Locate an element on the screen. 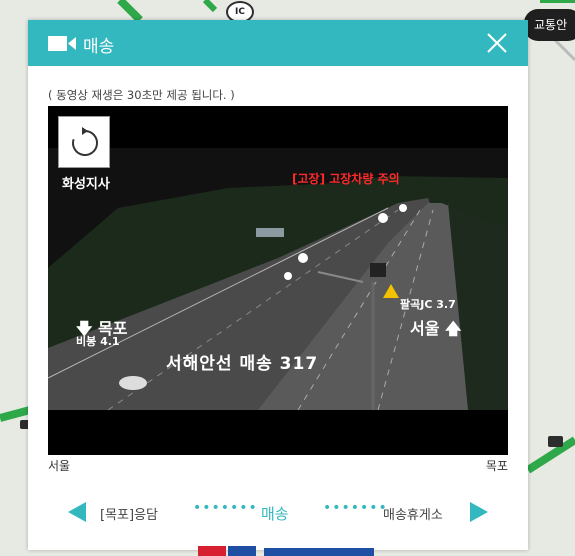 The height and width of the screenshot is (556, 575). direction-right-sign: 서울 🡅 is located at coordinates (436, 328).